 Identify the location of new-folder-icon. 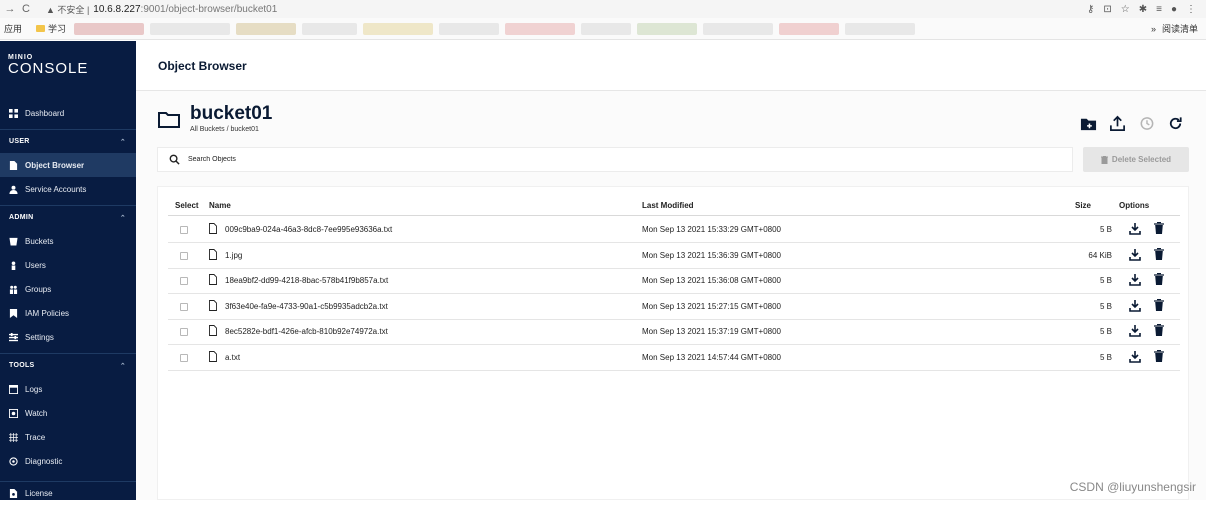
(1088, 123).